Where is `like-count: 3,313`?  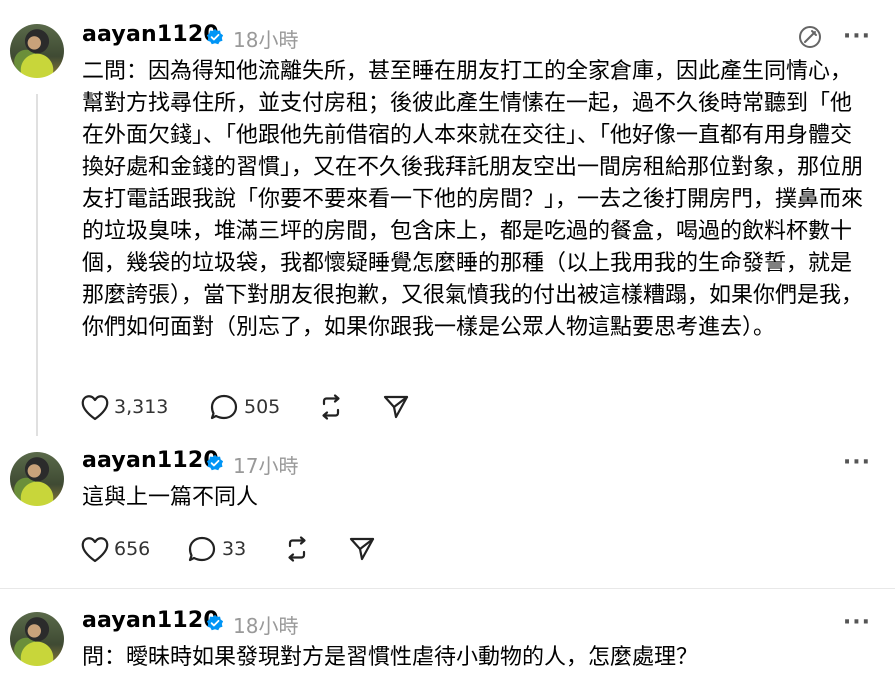 like-count: 3,313 is located at coordinates (141, 407).